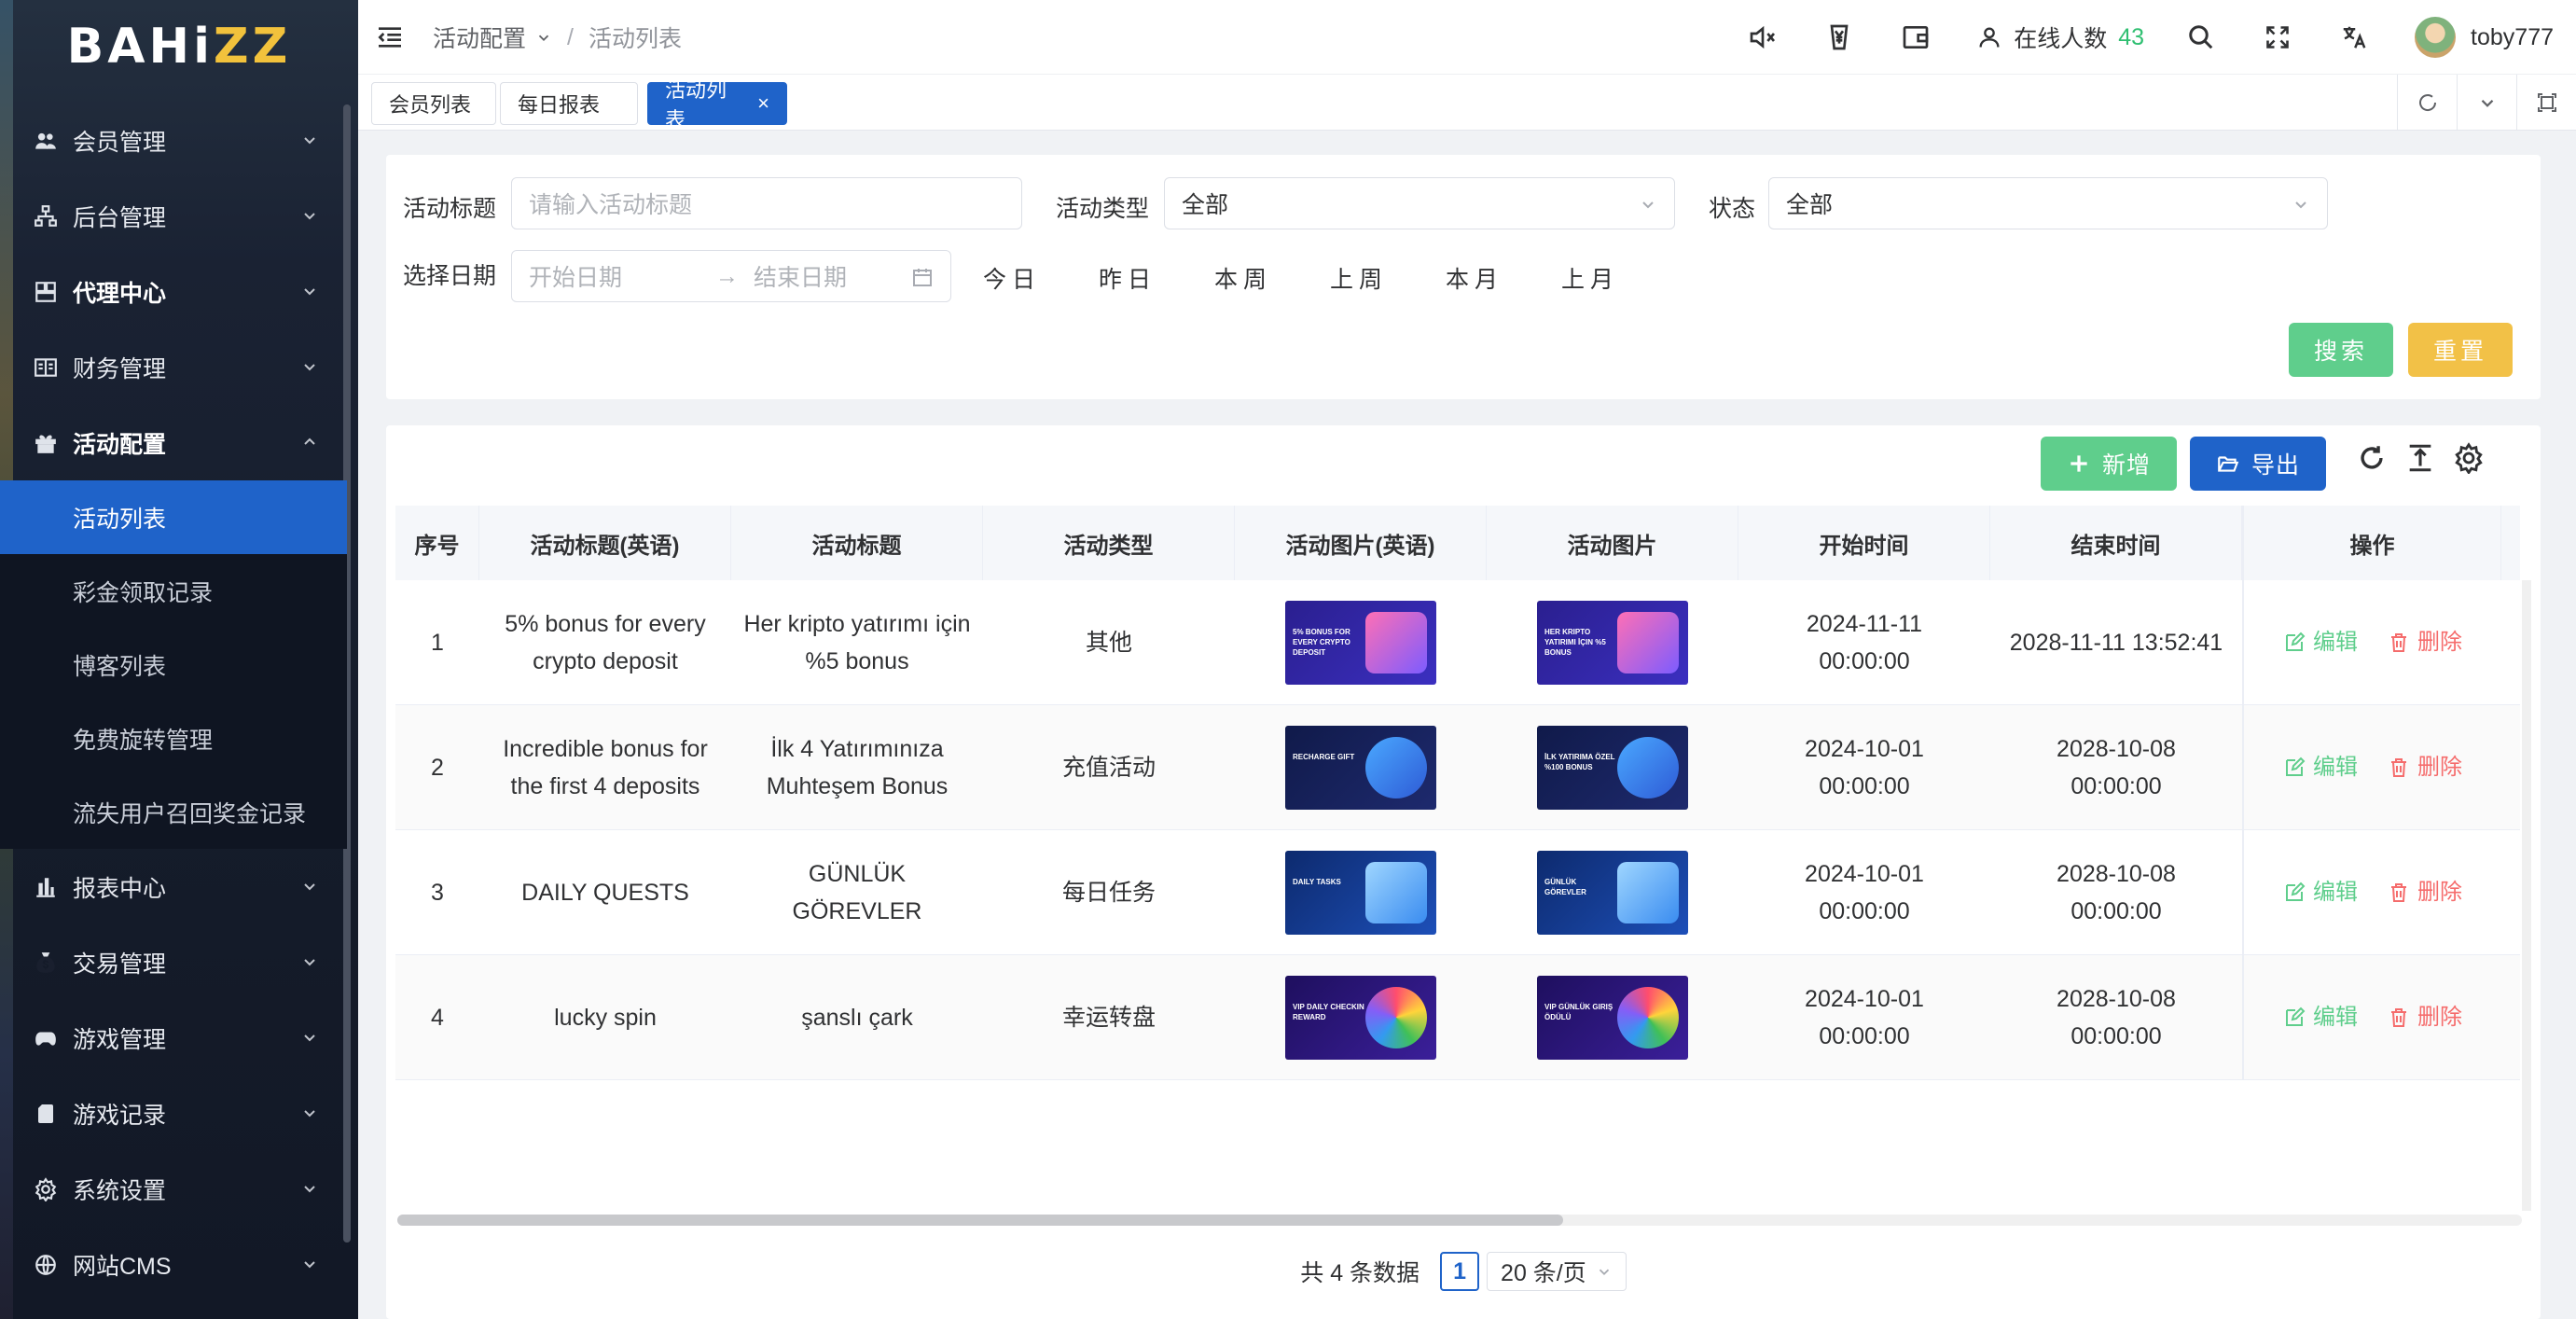 The image size is (2576, 1319). I want to click on online-count: 43, so click(2131, 36).